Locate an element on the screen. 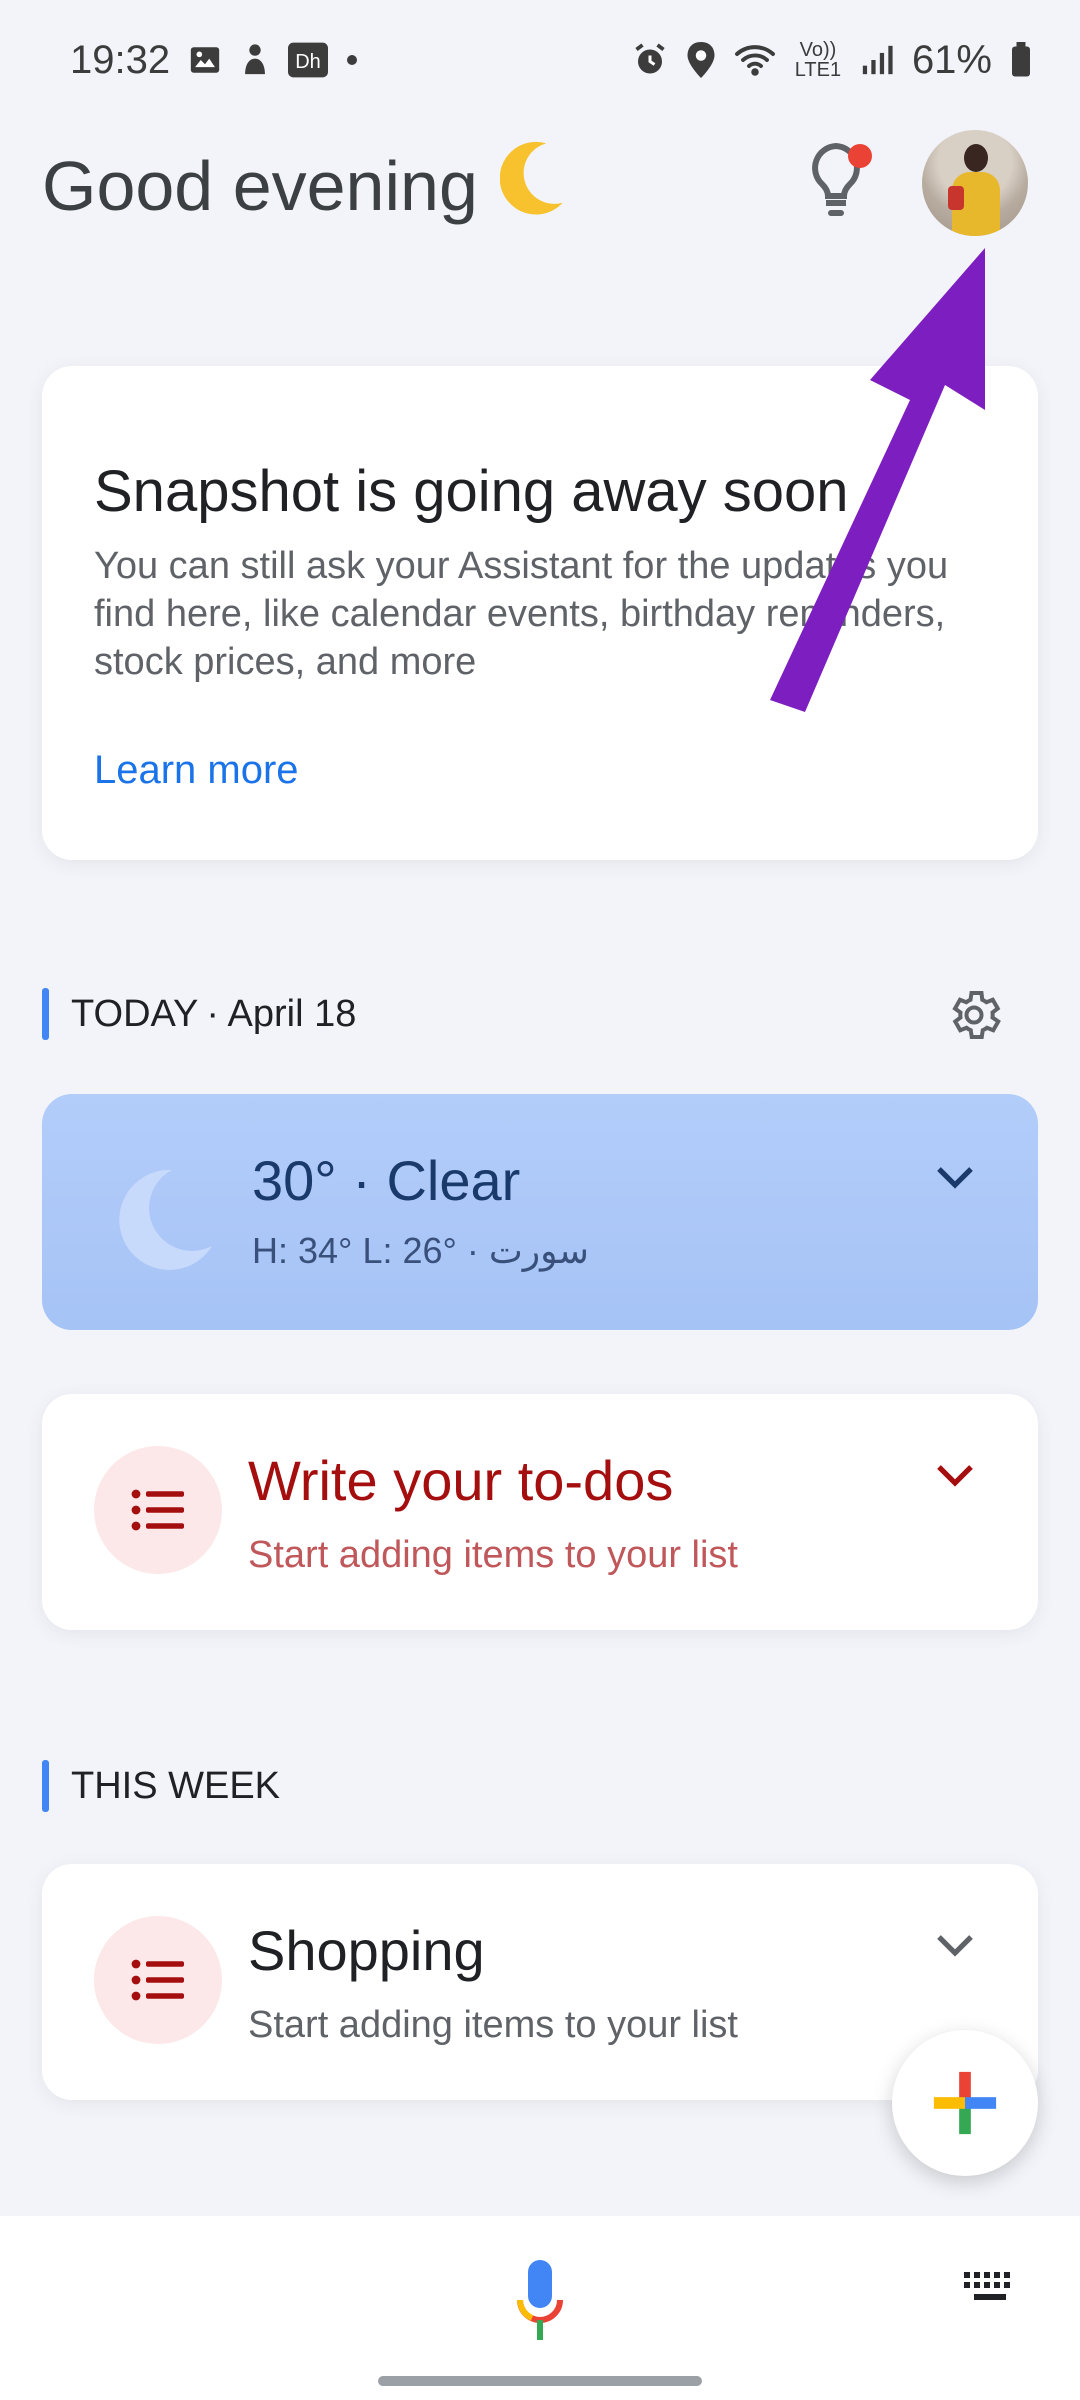 This screenshot has width=1080, height=2400. avatar is located at coordinates (975, 183).